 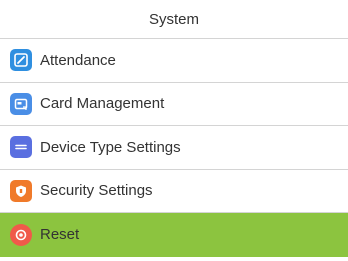 I want to click on attendance-icon, so click(x=21, y=60).